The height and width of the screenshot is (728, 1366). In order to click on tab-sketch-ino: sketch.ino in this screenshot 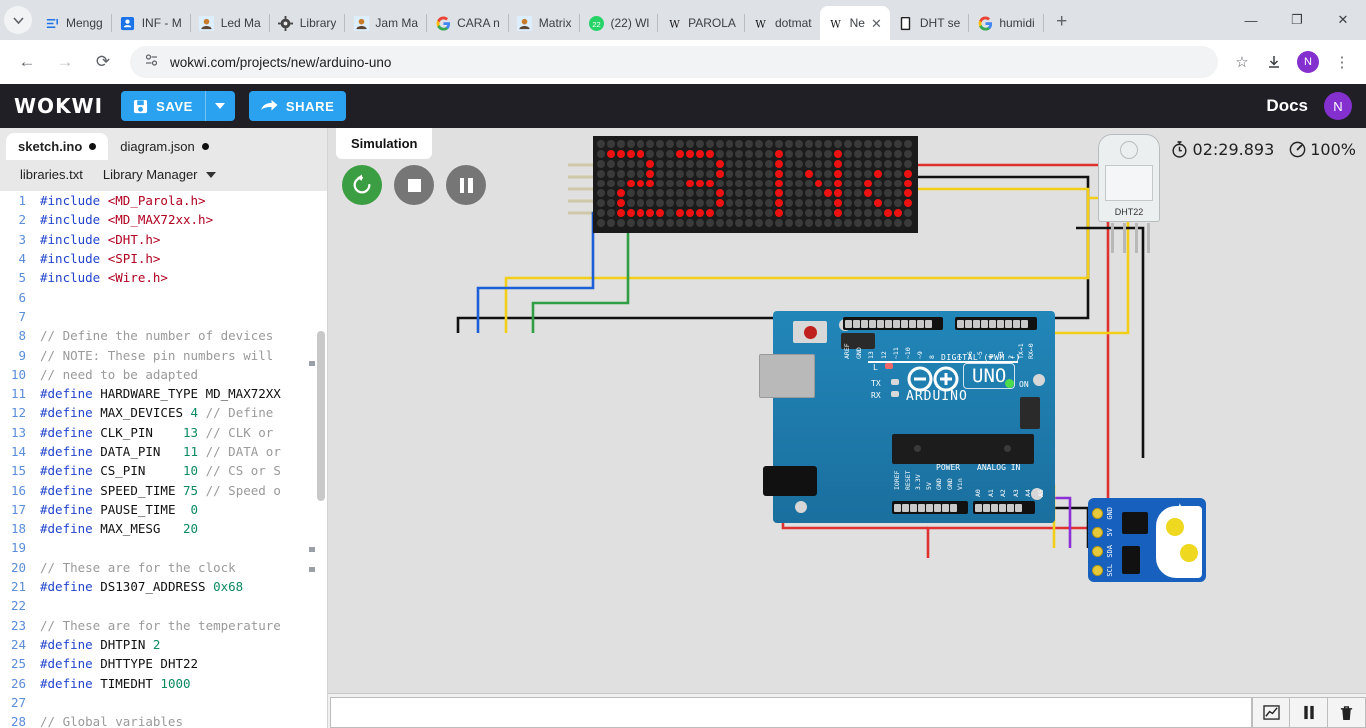, I will do `click(57, 146)`.